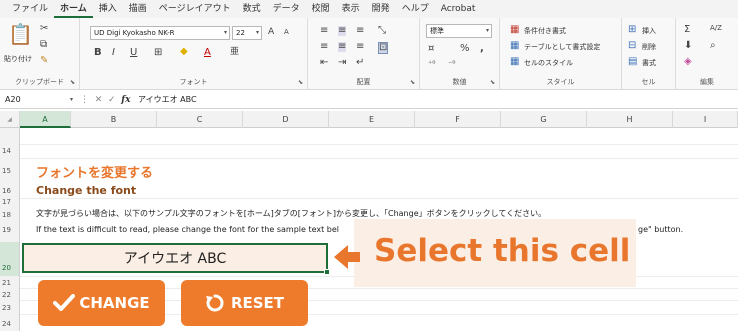 This screenshot has width=738, height=331. Describe the element at coordinates (286, 9) in the screenshot. I see `tab-data: データ` at that location.